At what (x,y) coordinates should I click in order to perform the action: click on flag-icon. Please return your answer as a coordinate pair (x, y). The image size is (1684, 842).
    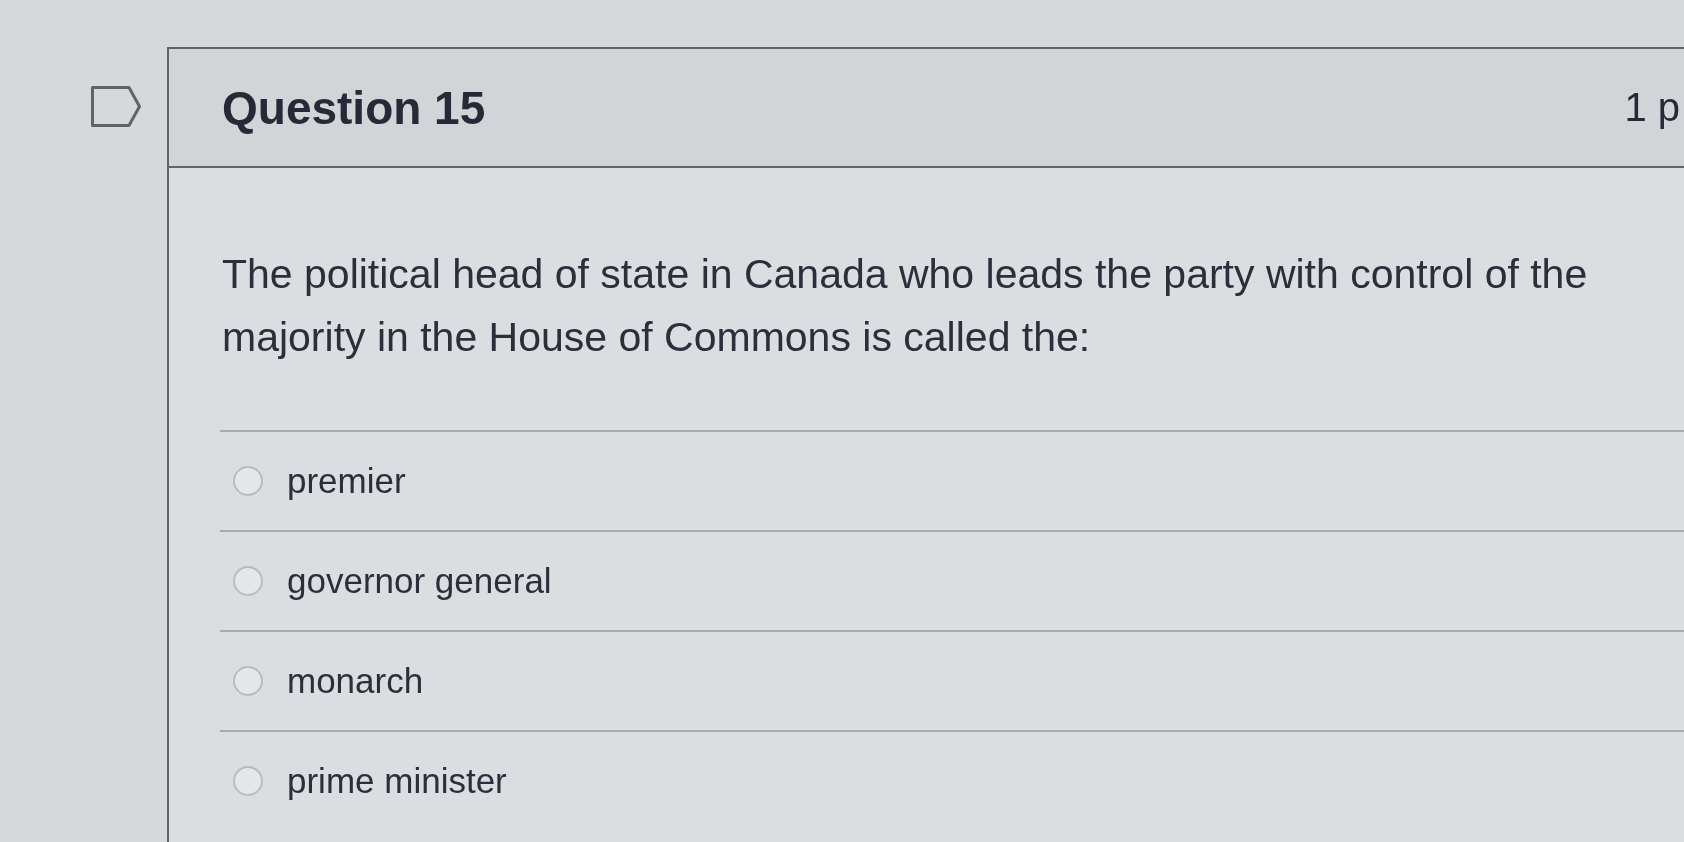
    Looking at the image, I should click on (116, 106).